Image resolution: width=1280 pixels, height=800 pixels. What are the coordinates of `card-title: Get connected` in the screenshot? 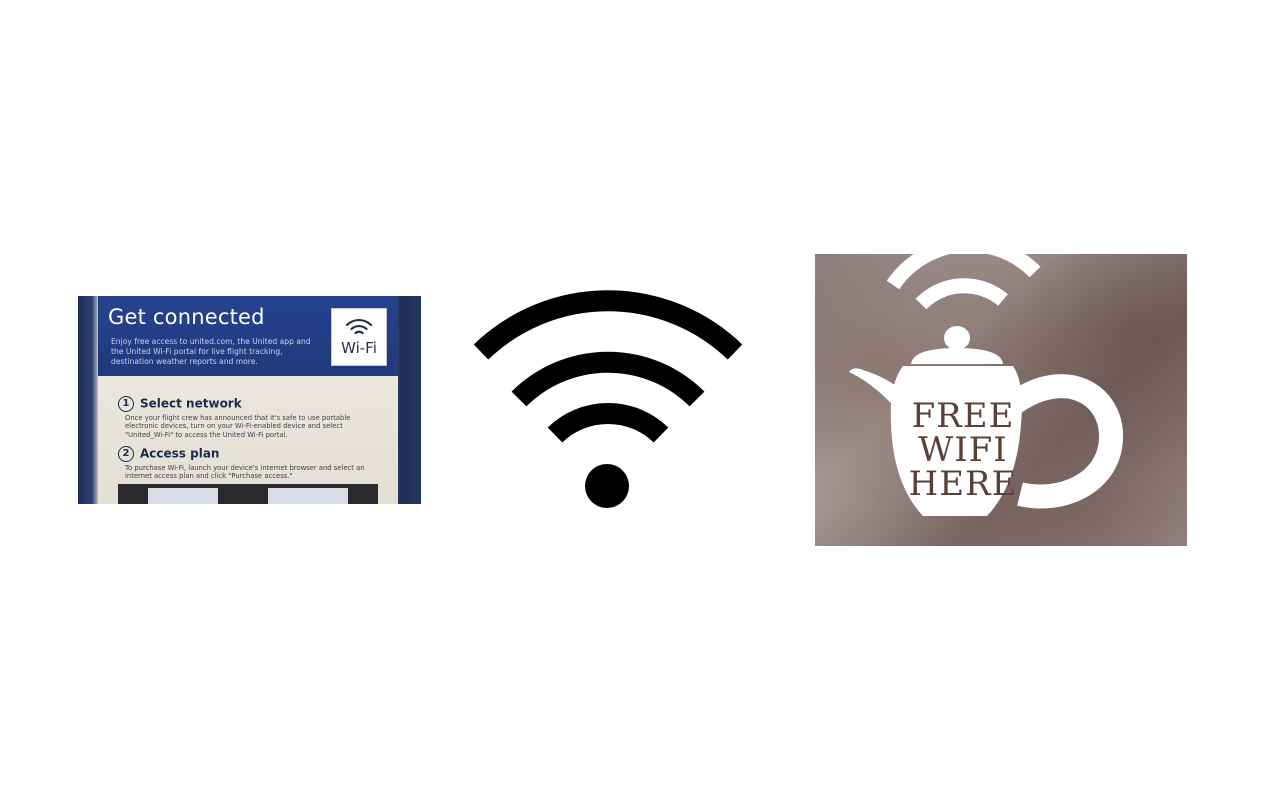 It's located at (186, 317).